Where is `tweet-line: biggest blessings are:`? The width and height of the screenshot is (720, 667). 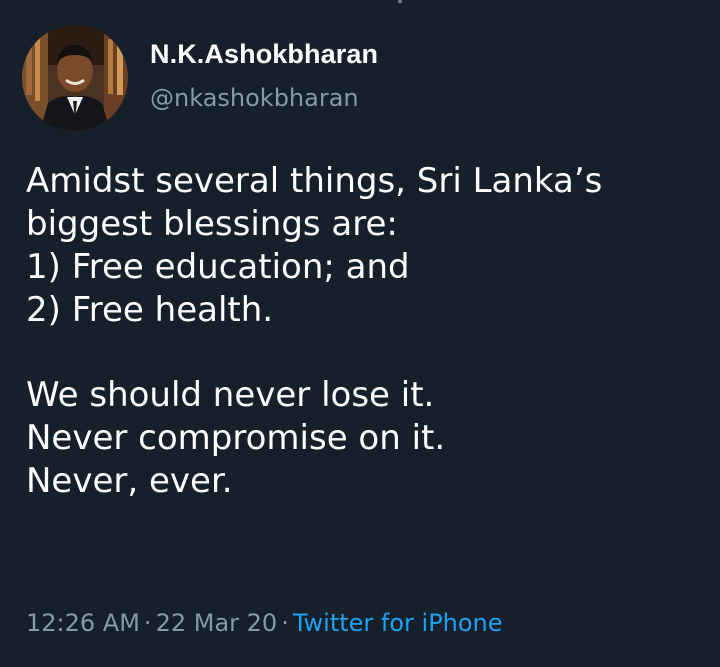
tweet-line: biggest blessings are: is located at coordinates (212, 224).